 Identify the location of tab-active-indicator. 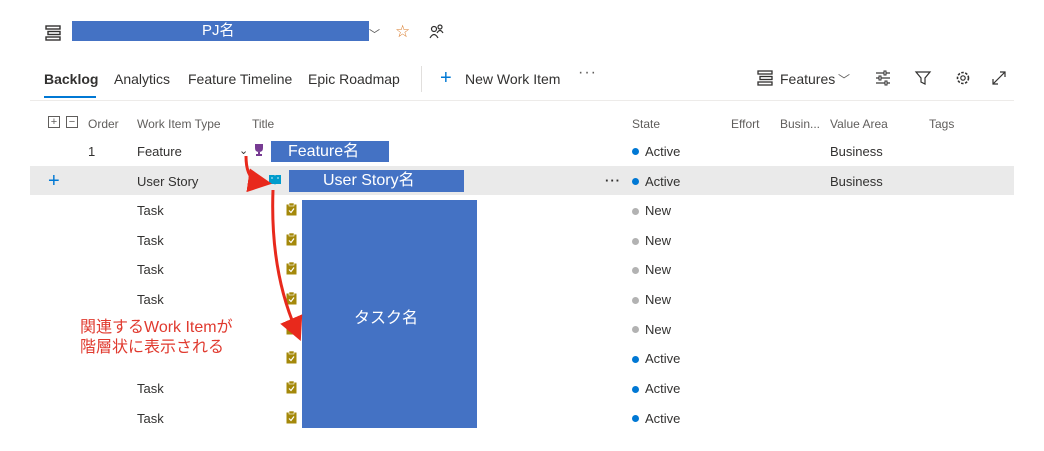
(70, 97).